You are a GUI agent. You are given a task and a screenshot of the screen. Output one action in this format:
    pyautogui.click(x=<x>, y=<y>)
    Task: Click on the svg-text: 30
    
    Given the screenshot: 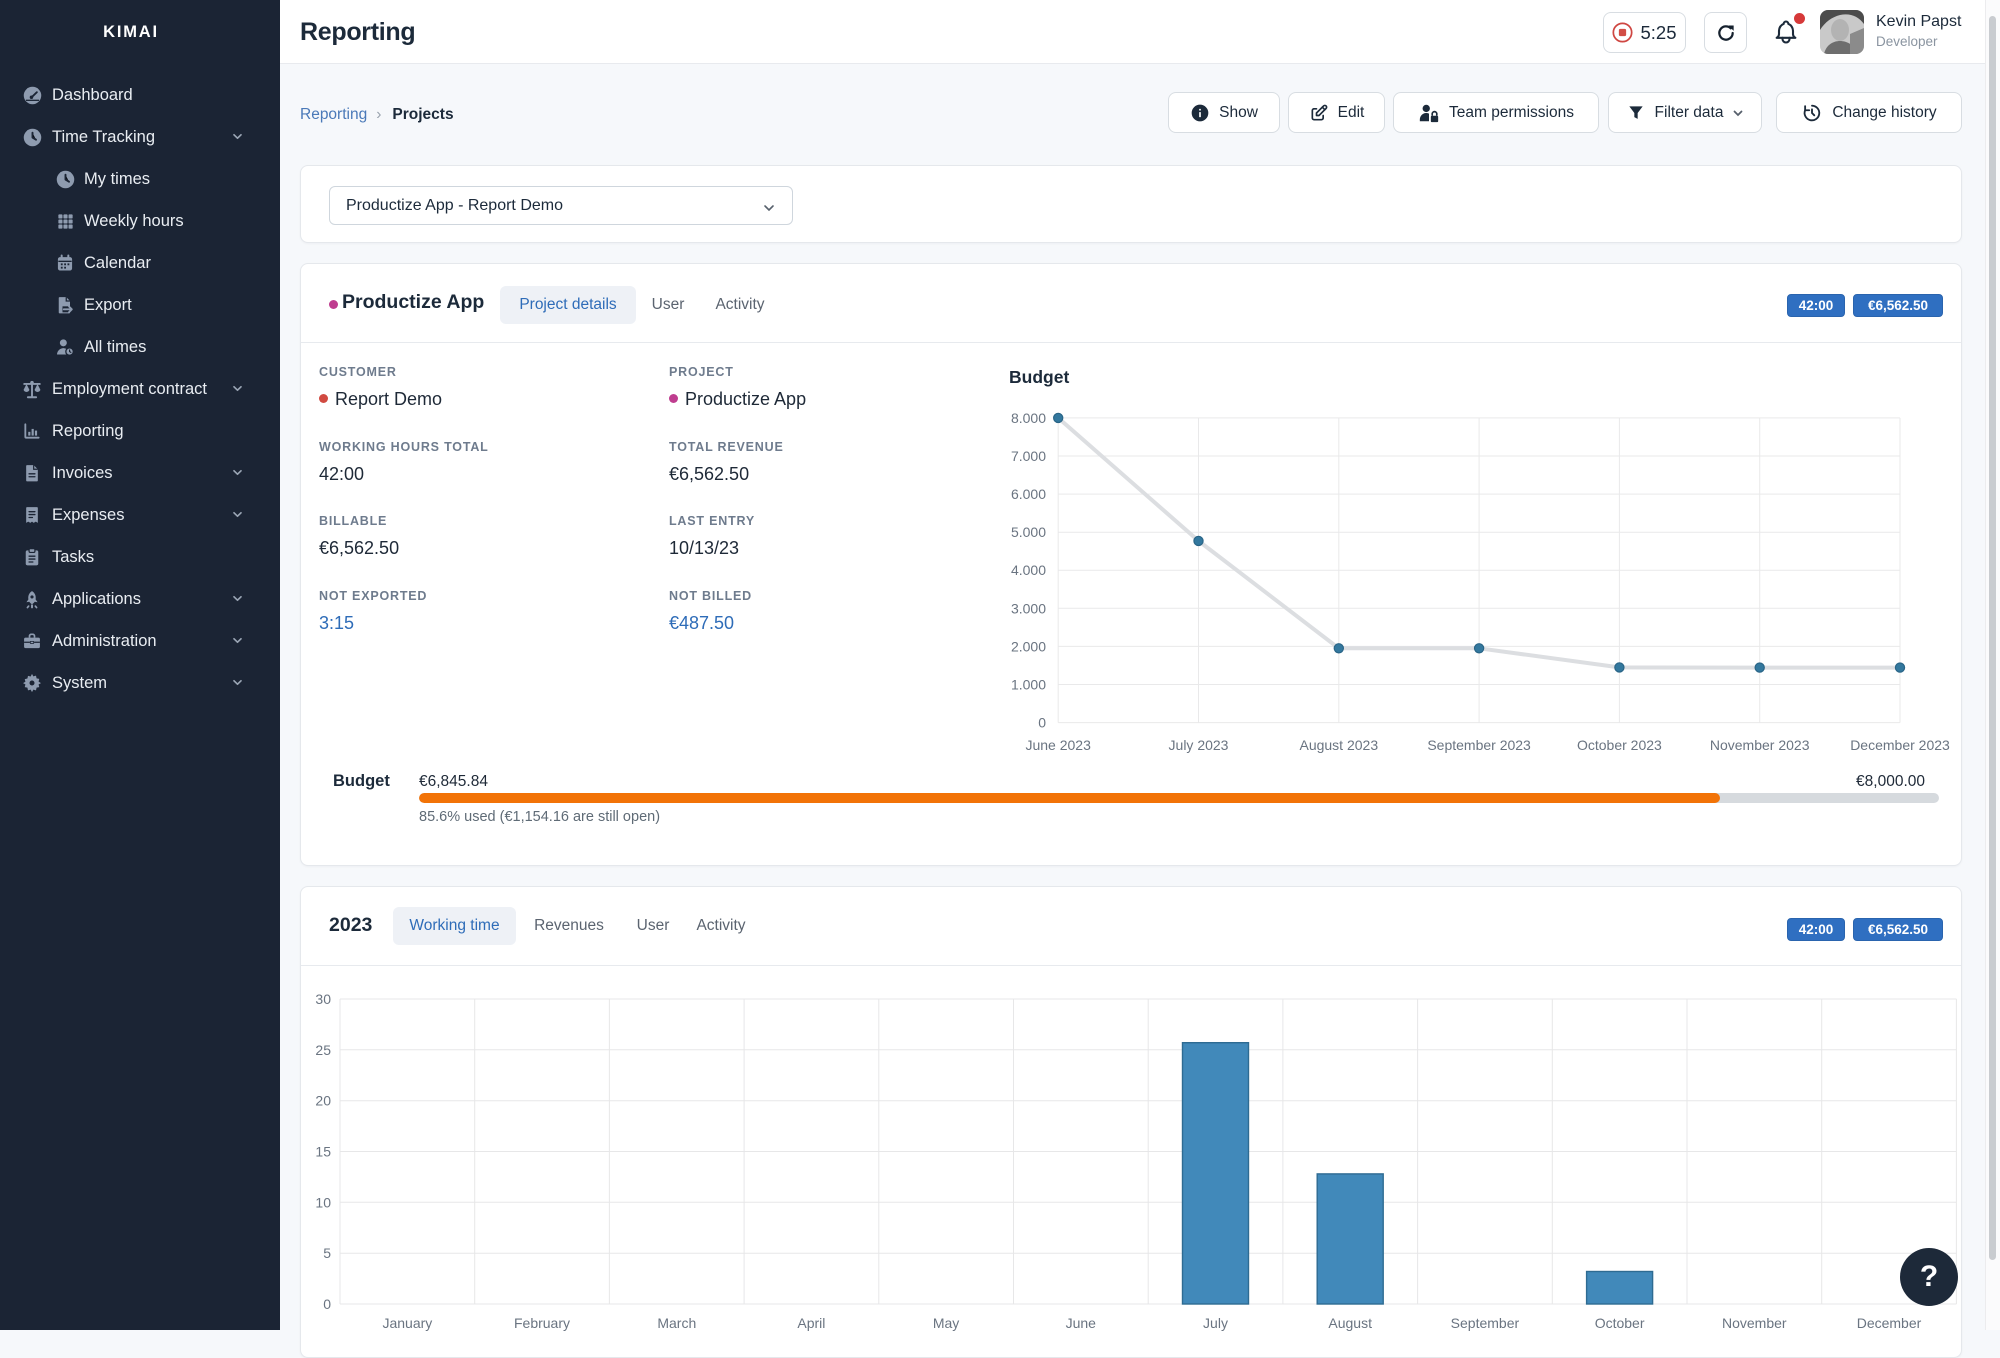 What is the action you would take?
    pyautogui.click(x=323, y=999)
    